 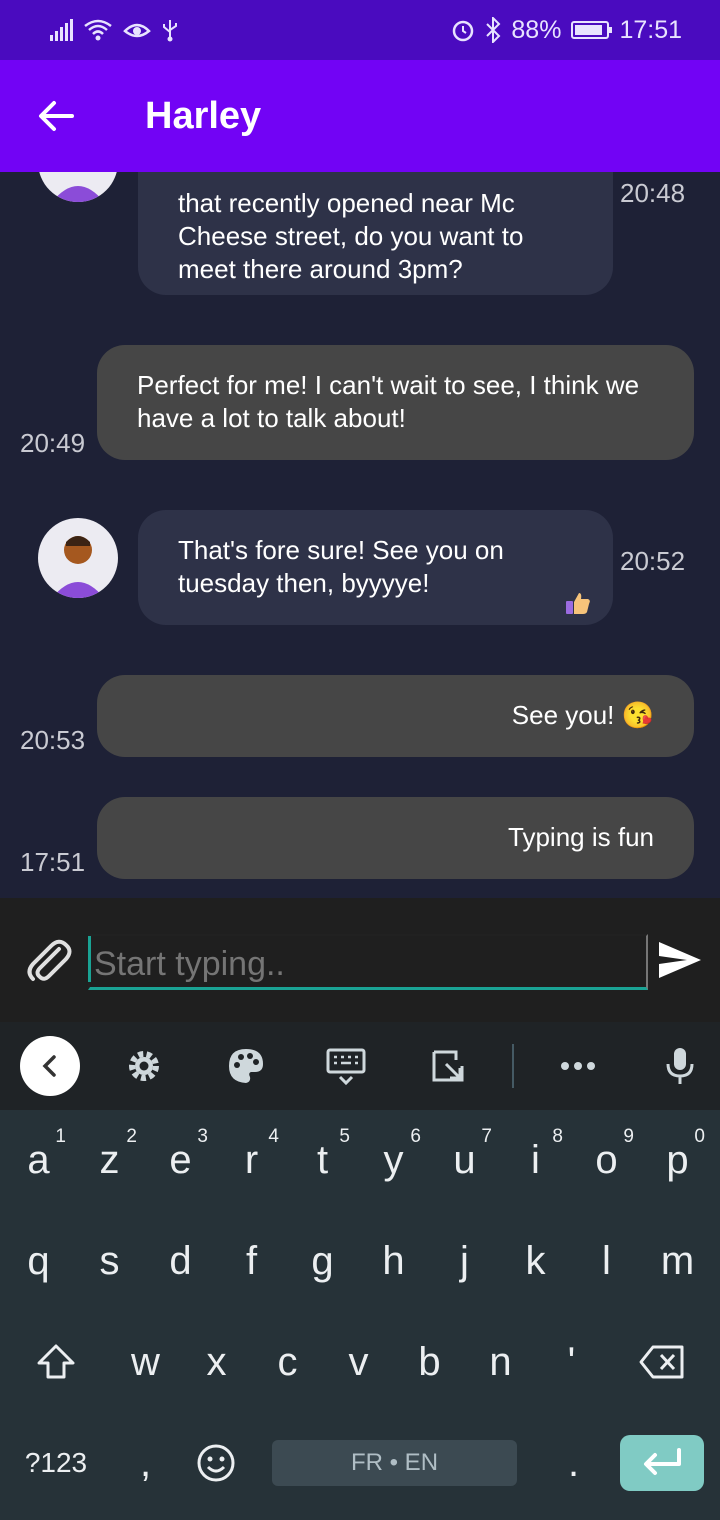 I want to click on key-z: z2, so click(x=109, y=1160).